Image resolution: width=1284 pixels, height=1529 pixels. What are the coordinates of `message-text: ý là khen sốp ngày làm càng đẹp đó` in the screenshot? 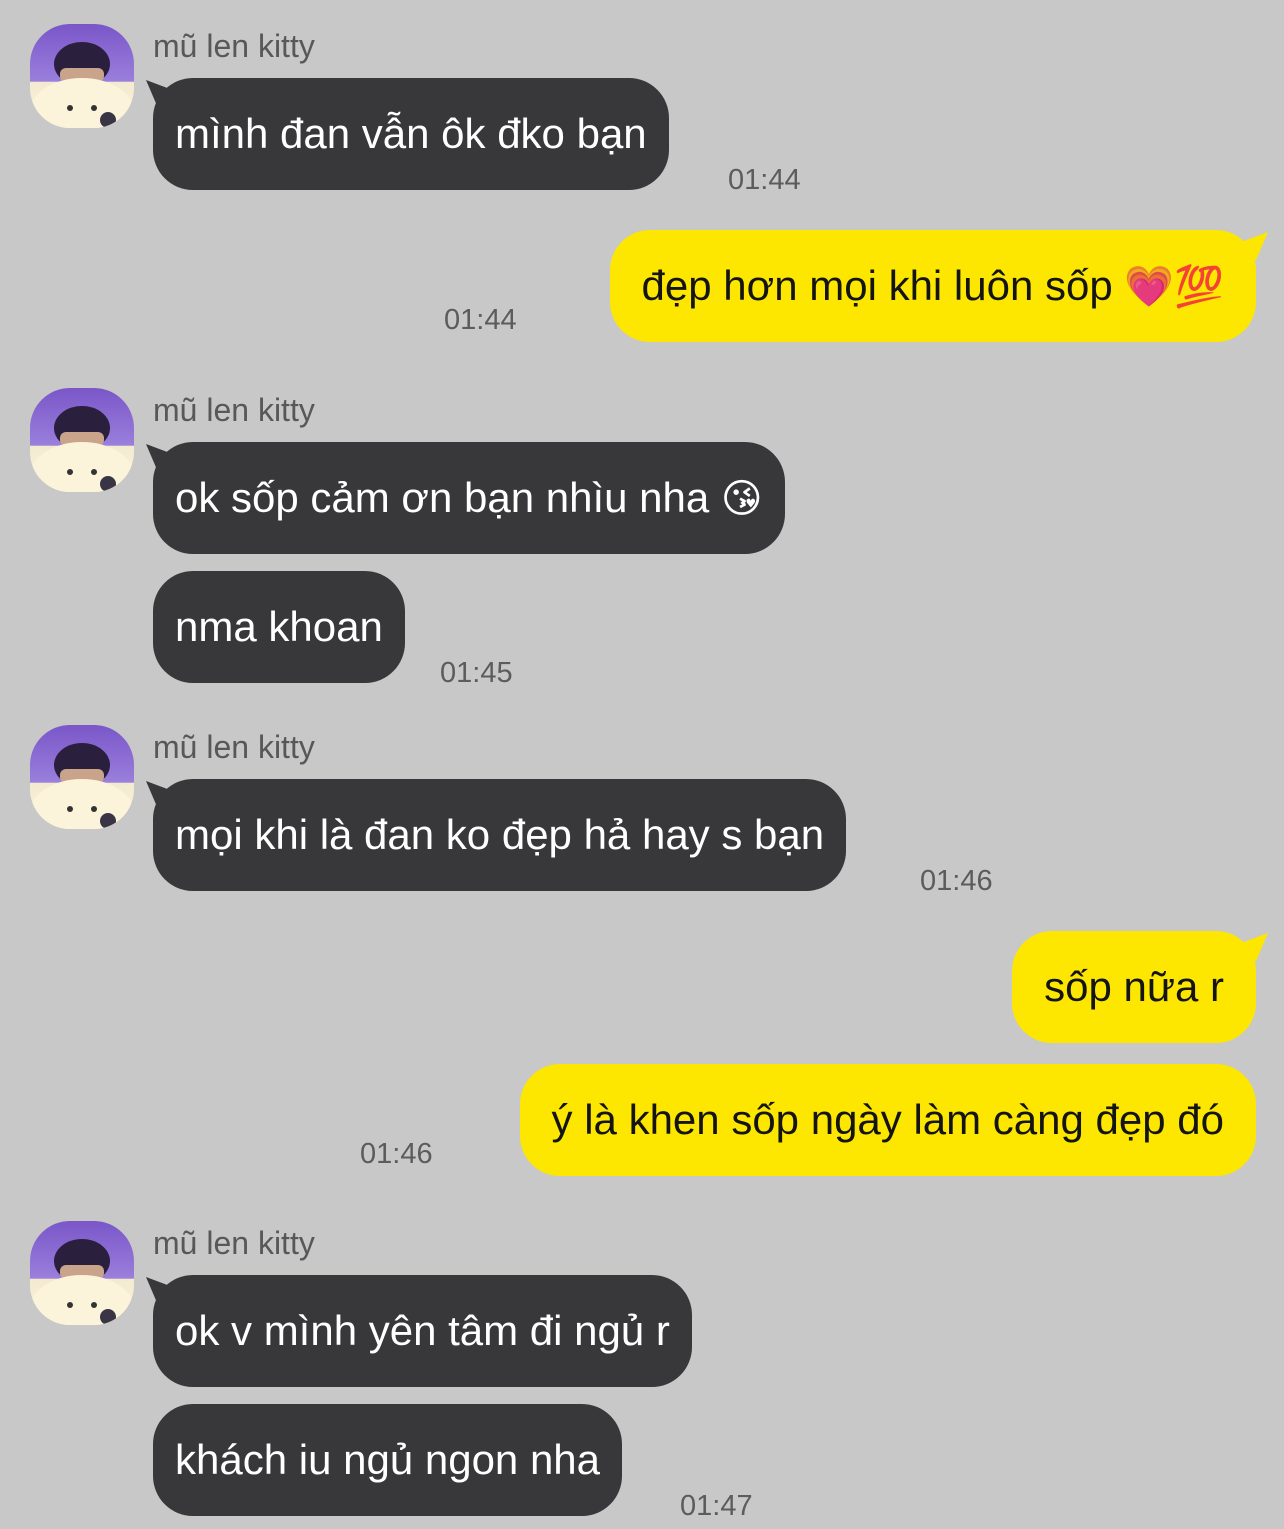 It's located at (887, 1119).